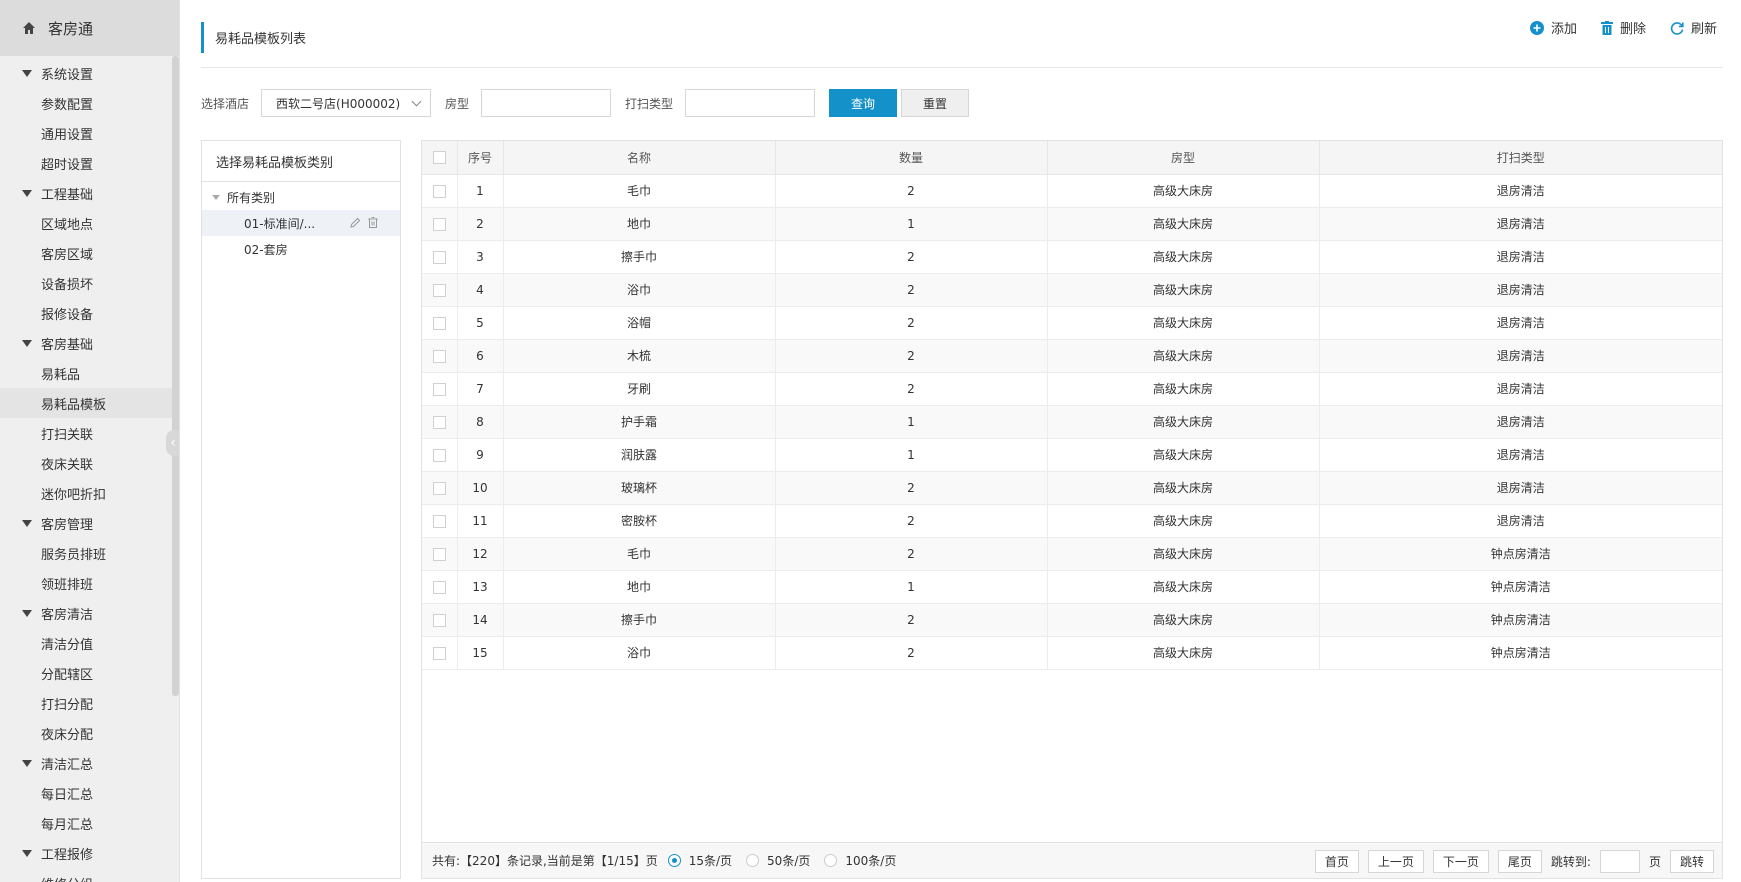 The height and width of the screenshot is (882, 1741). What do you see at coordinates (1072, 587) in the screenshot?
I see `table-row: 13 地巾 1 高级大床房 钟点房清洁` at bounding box center [1072, 587].